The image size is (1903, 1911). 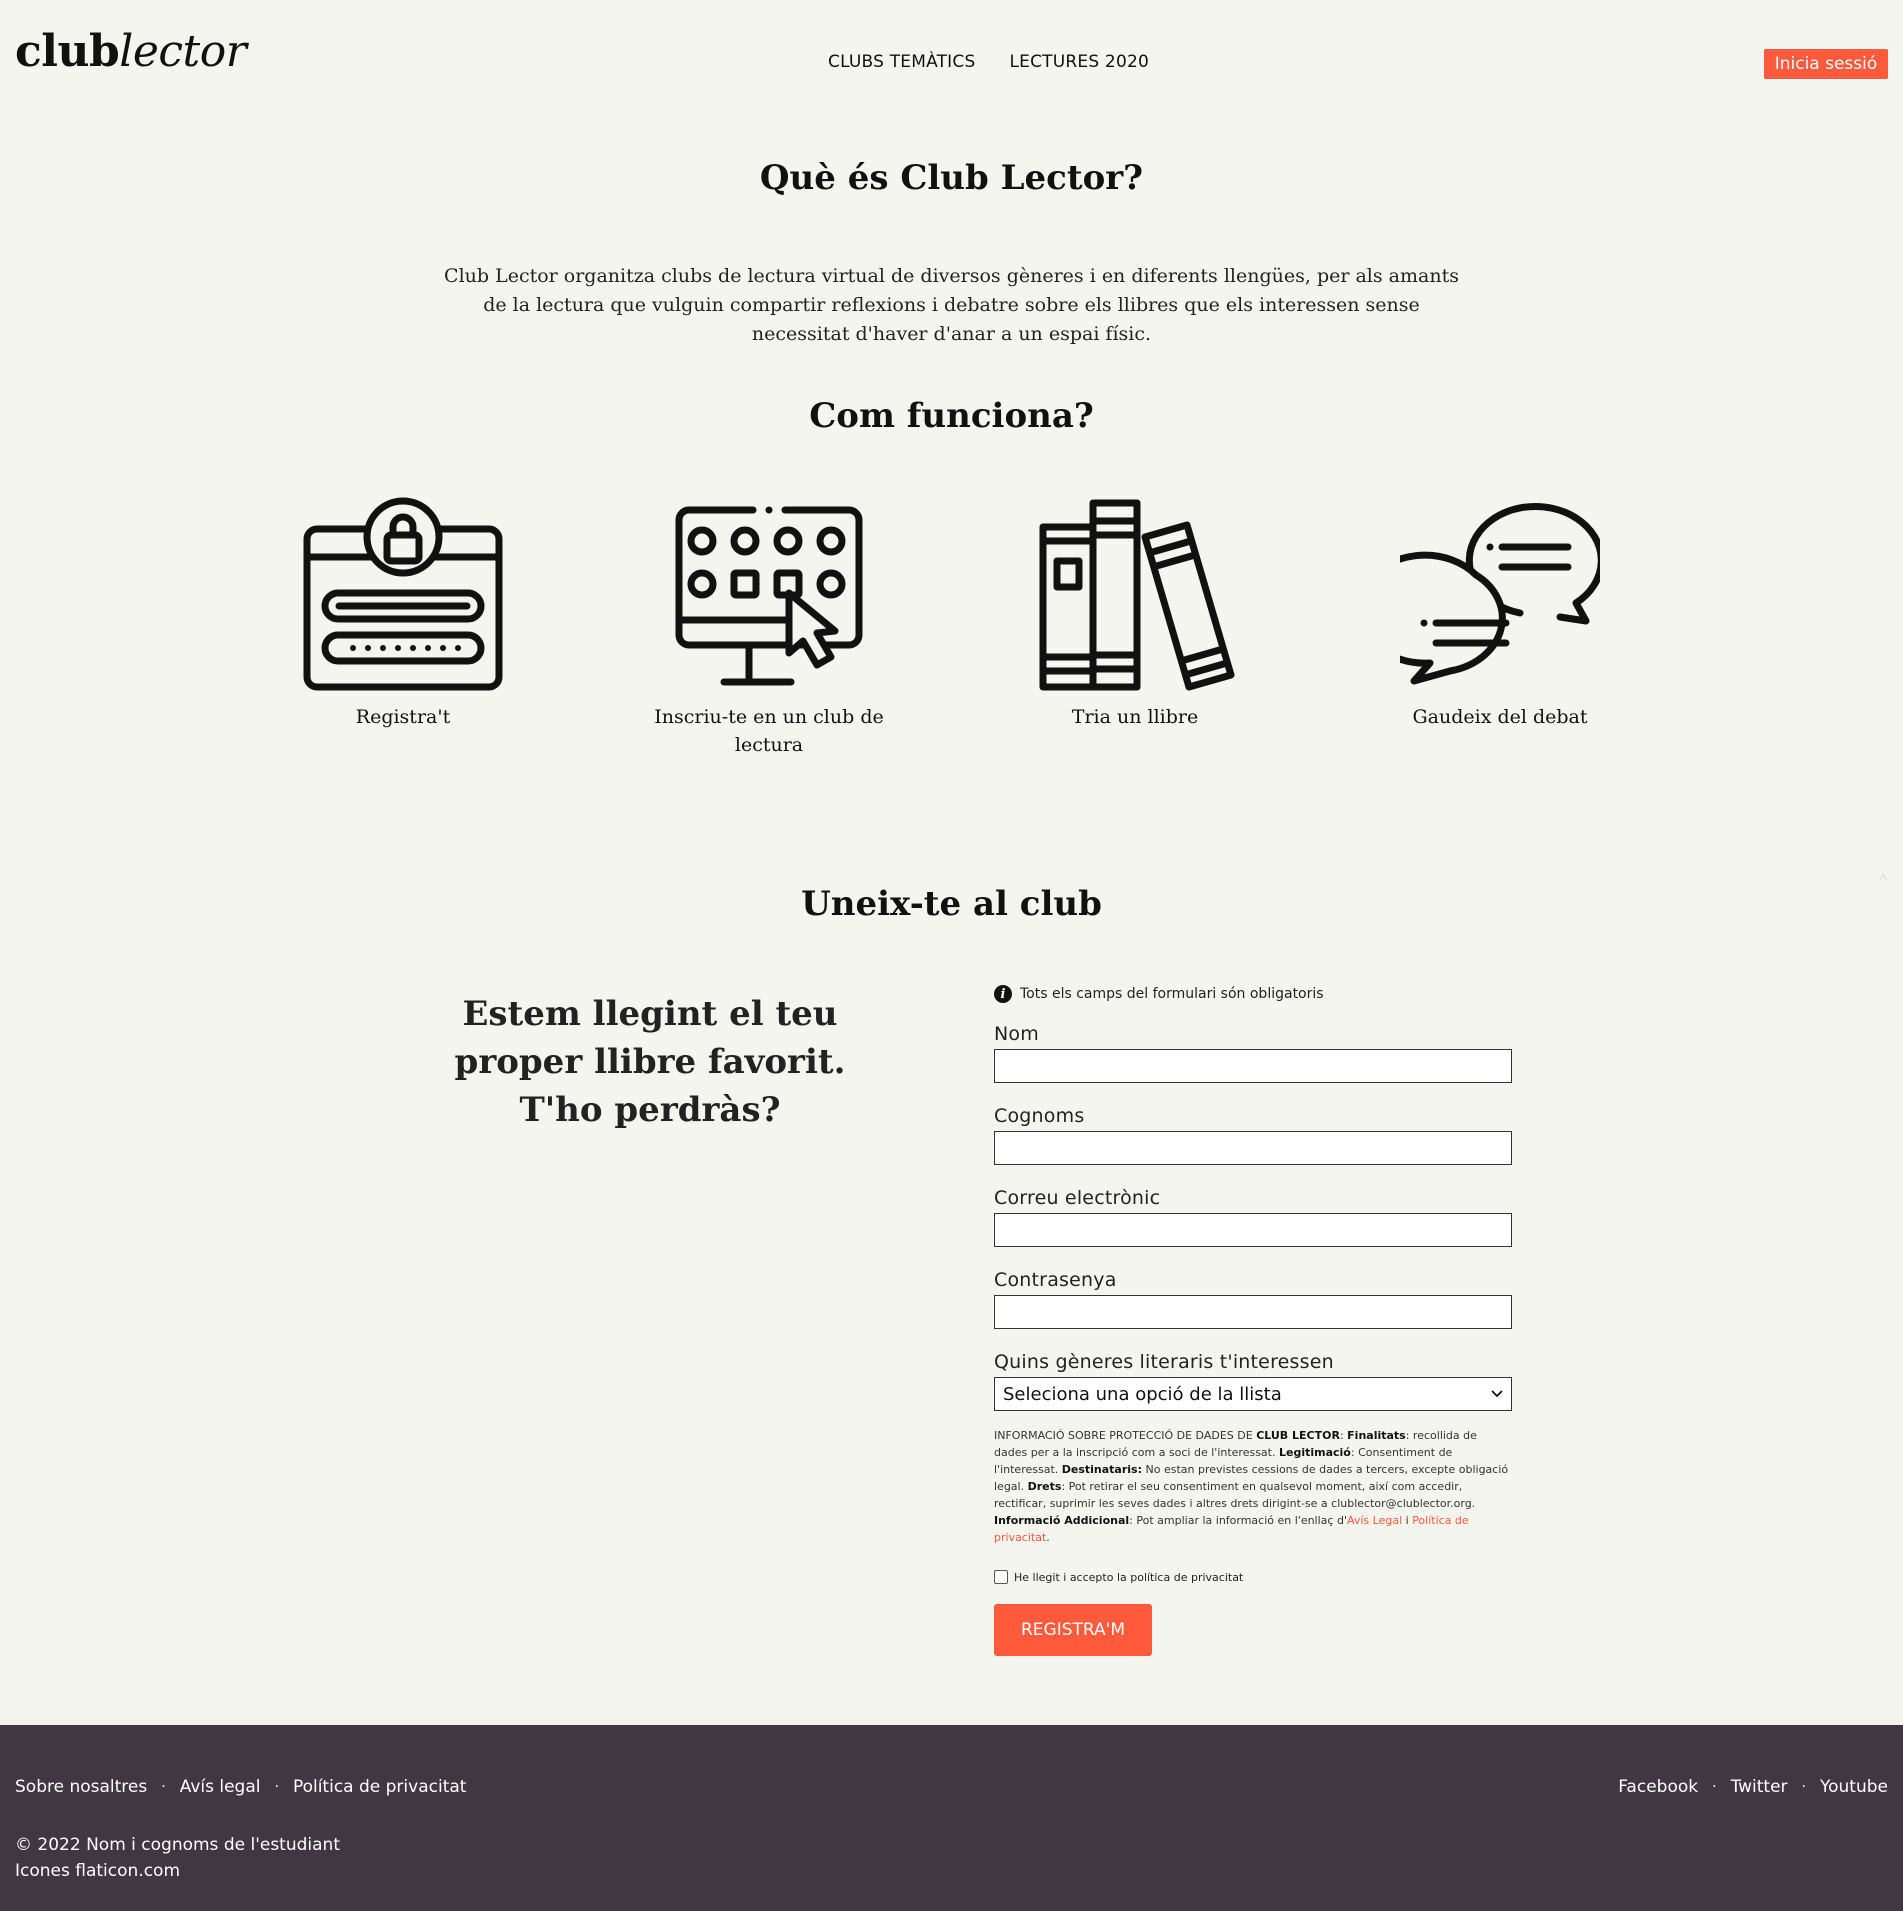 What do you see at coordinates (1658, 1787) in the screenshot?
I see `footer-link-facebook: Facebook` at bounding box center [1658, 1787].